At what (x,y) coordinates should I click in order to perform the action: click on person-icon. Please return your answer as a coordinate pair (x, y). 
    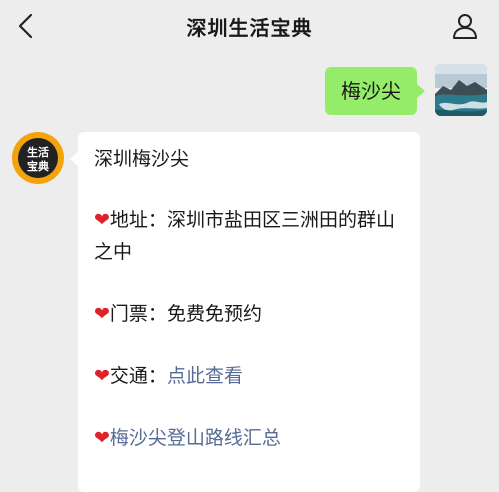
    Looking at the image, I should click on (465, 26).